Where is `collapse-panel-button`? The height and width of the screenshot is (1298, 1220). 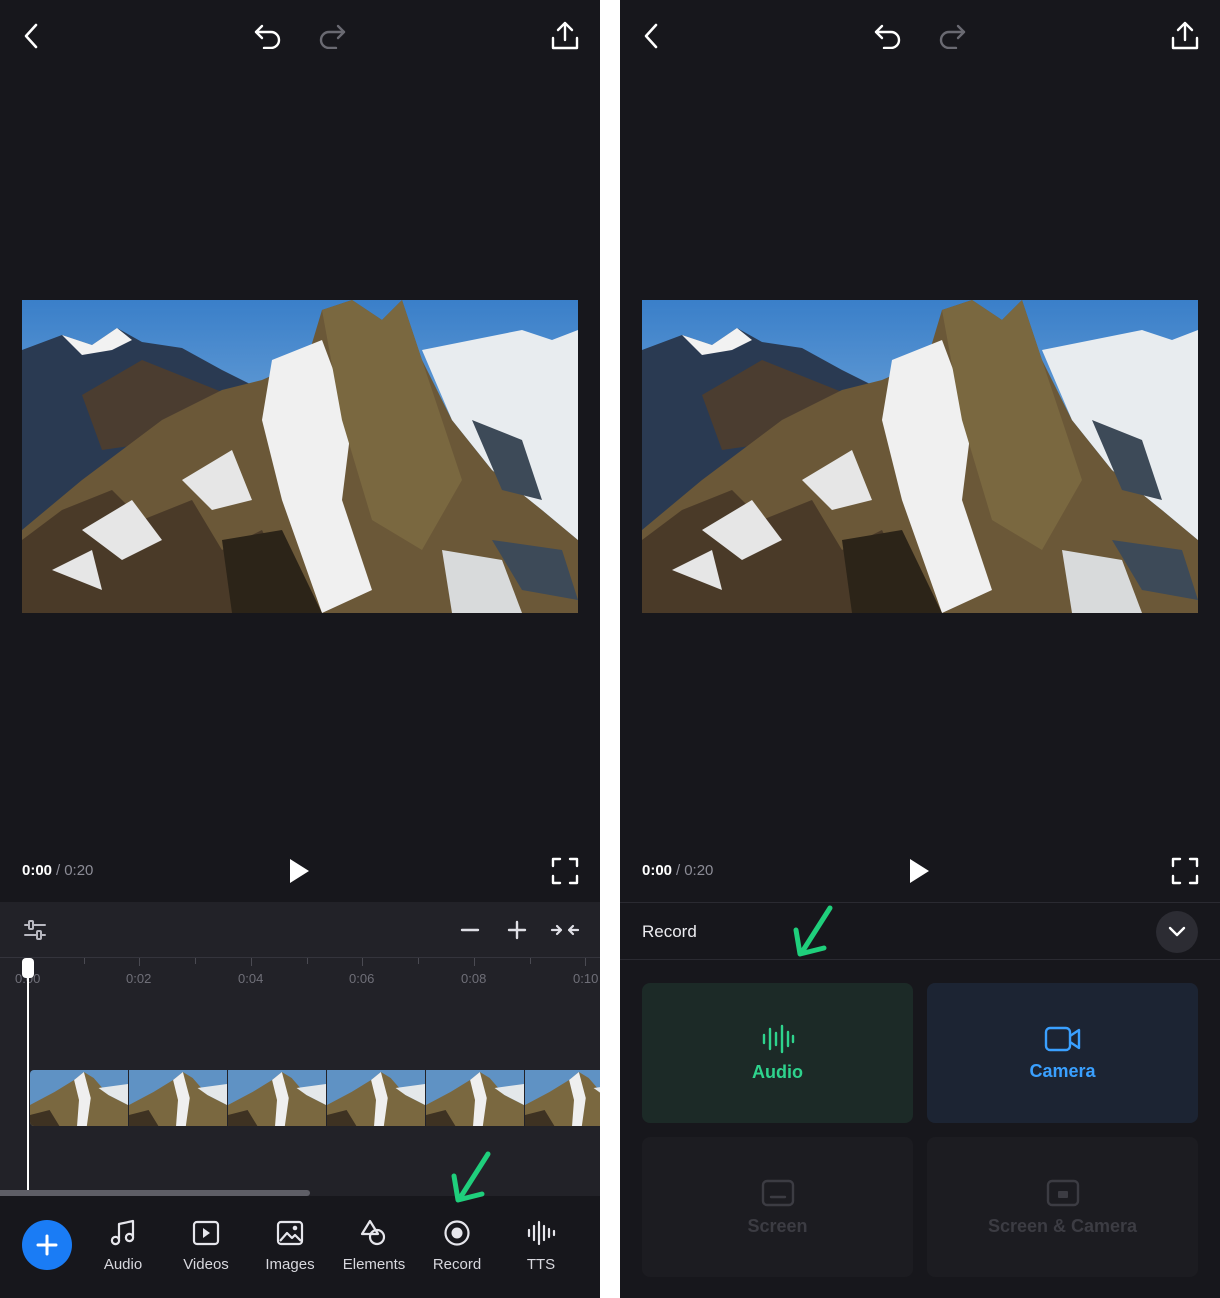 collapse-panel-button is located at coordinates (1177, 932).